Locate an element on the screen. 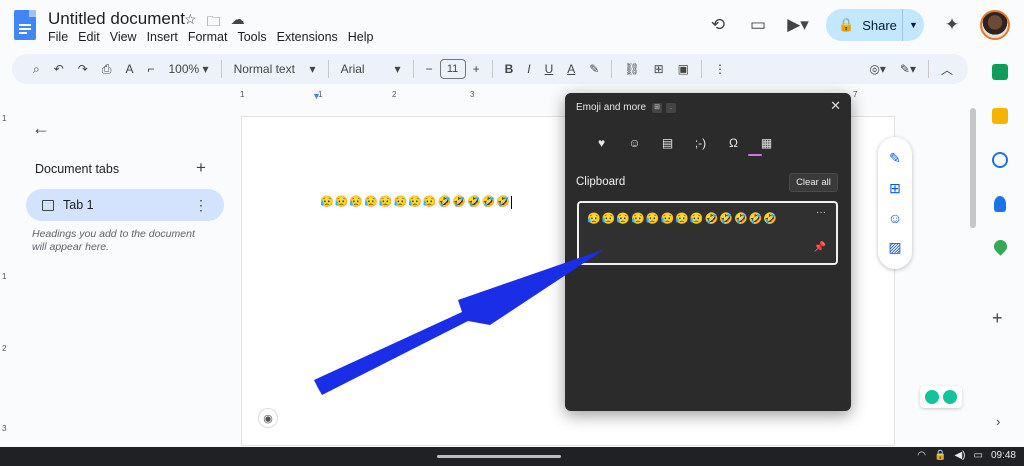  battery-icon: ▭ is located at coordinates (978, 455).